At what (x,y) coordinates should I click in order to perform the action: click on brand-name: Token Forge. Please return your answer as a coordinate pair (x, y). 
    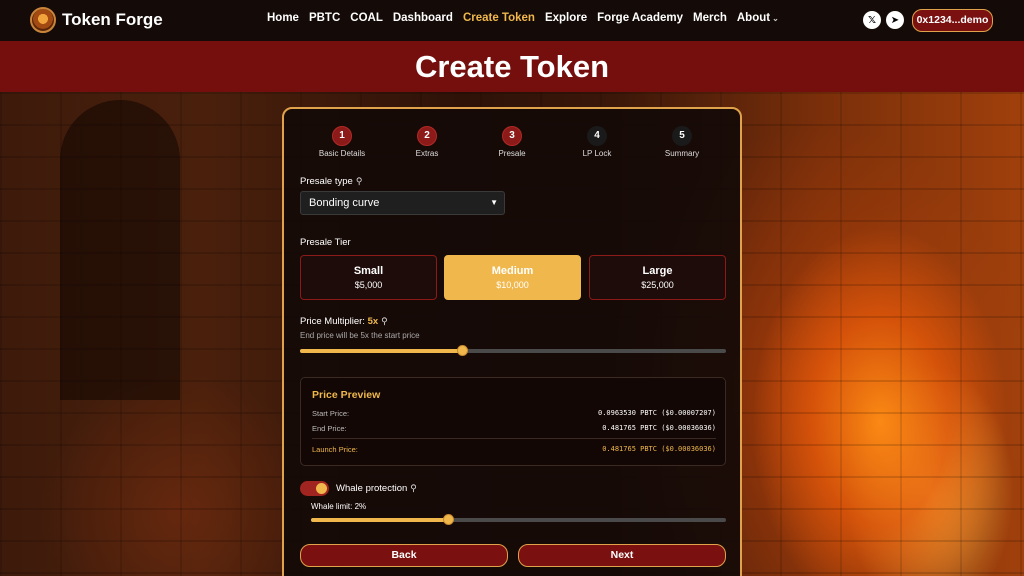
    Looking at the image, I should click on (112, 19).